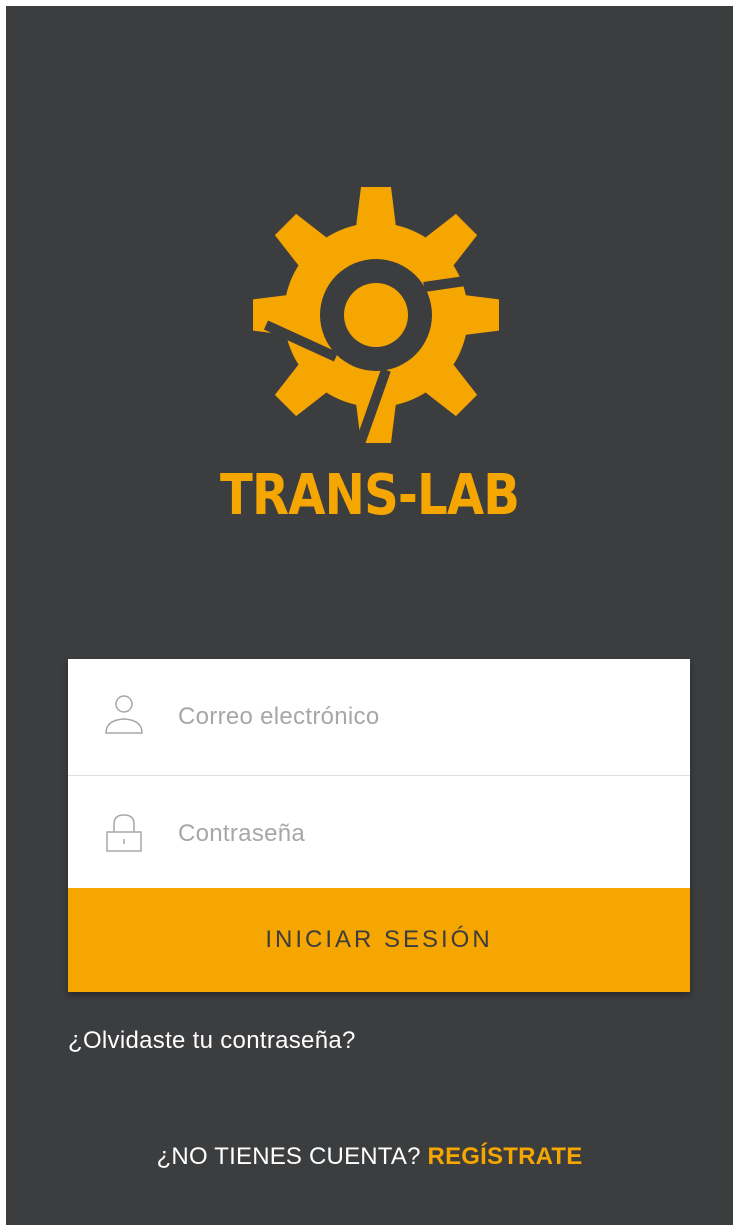 This screenshot has height=1225, width=733. I want to click on email-field, so click(418, 717).